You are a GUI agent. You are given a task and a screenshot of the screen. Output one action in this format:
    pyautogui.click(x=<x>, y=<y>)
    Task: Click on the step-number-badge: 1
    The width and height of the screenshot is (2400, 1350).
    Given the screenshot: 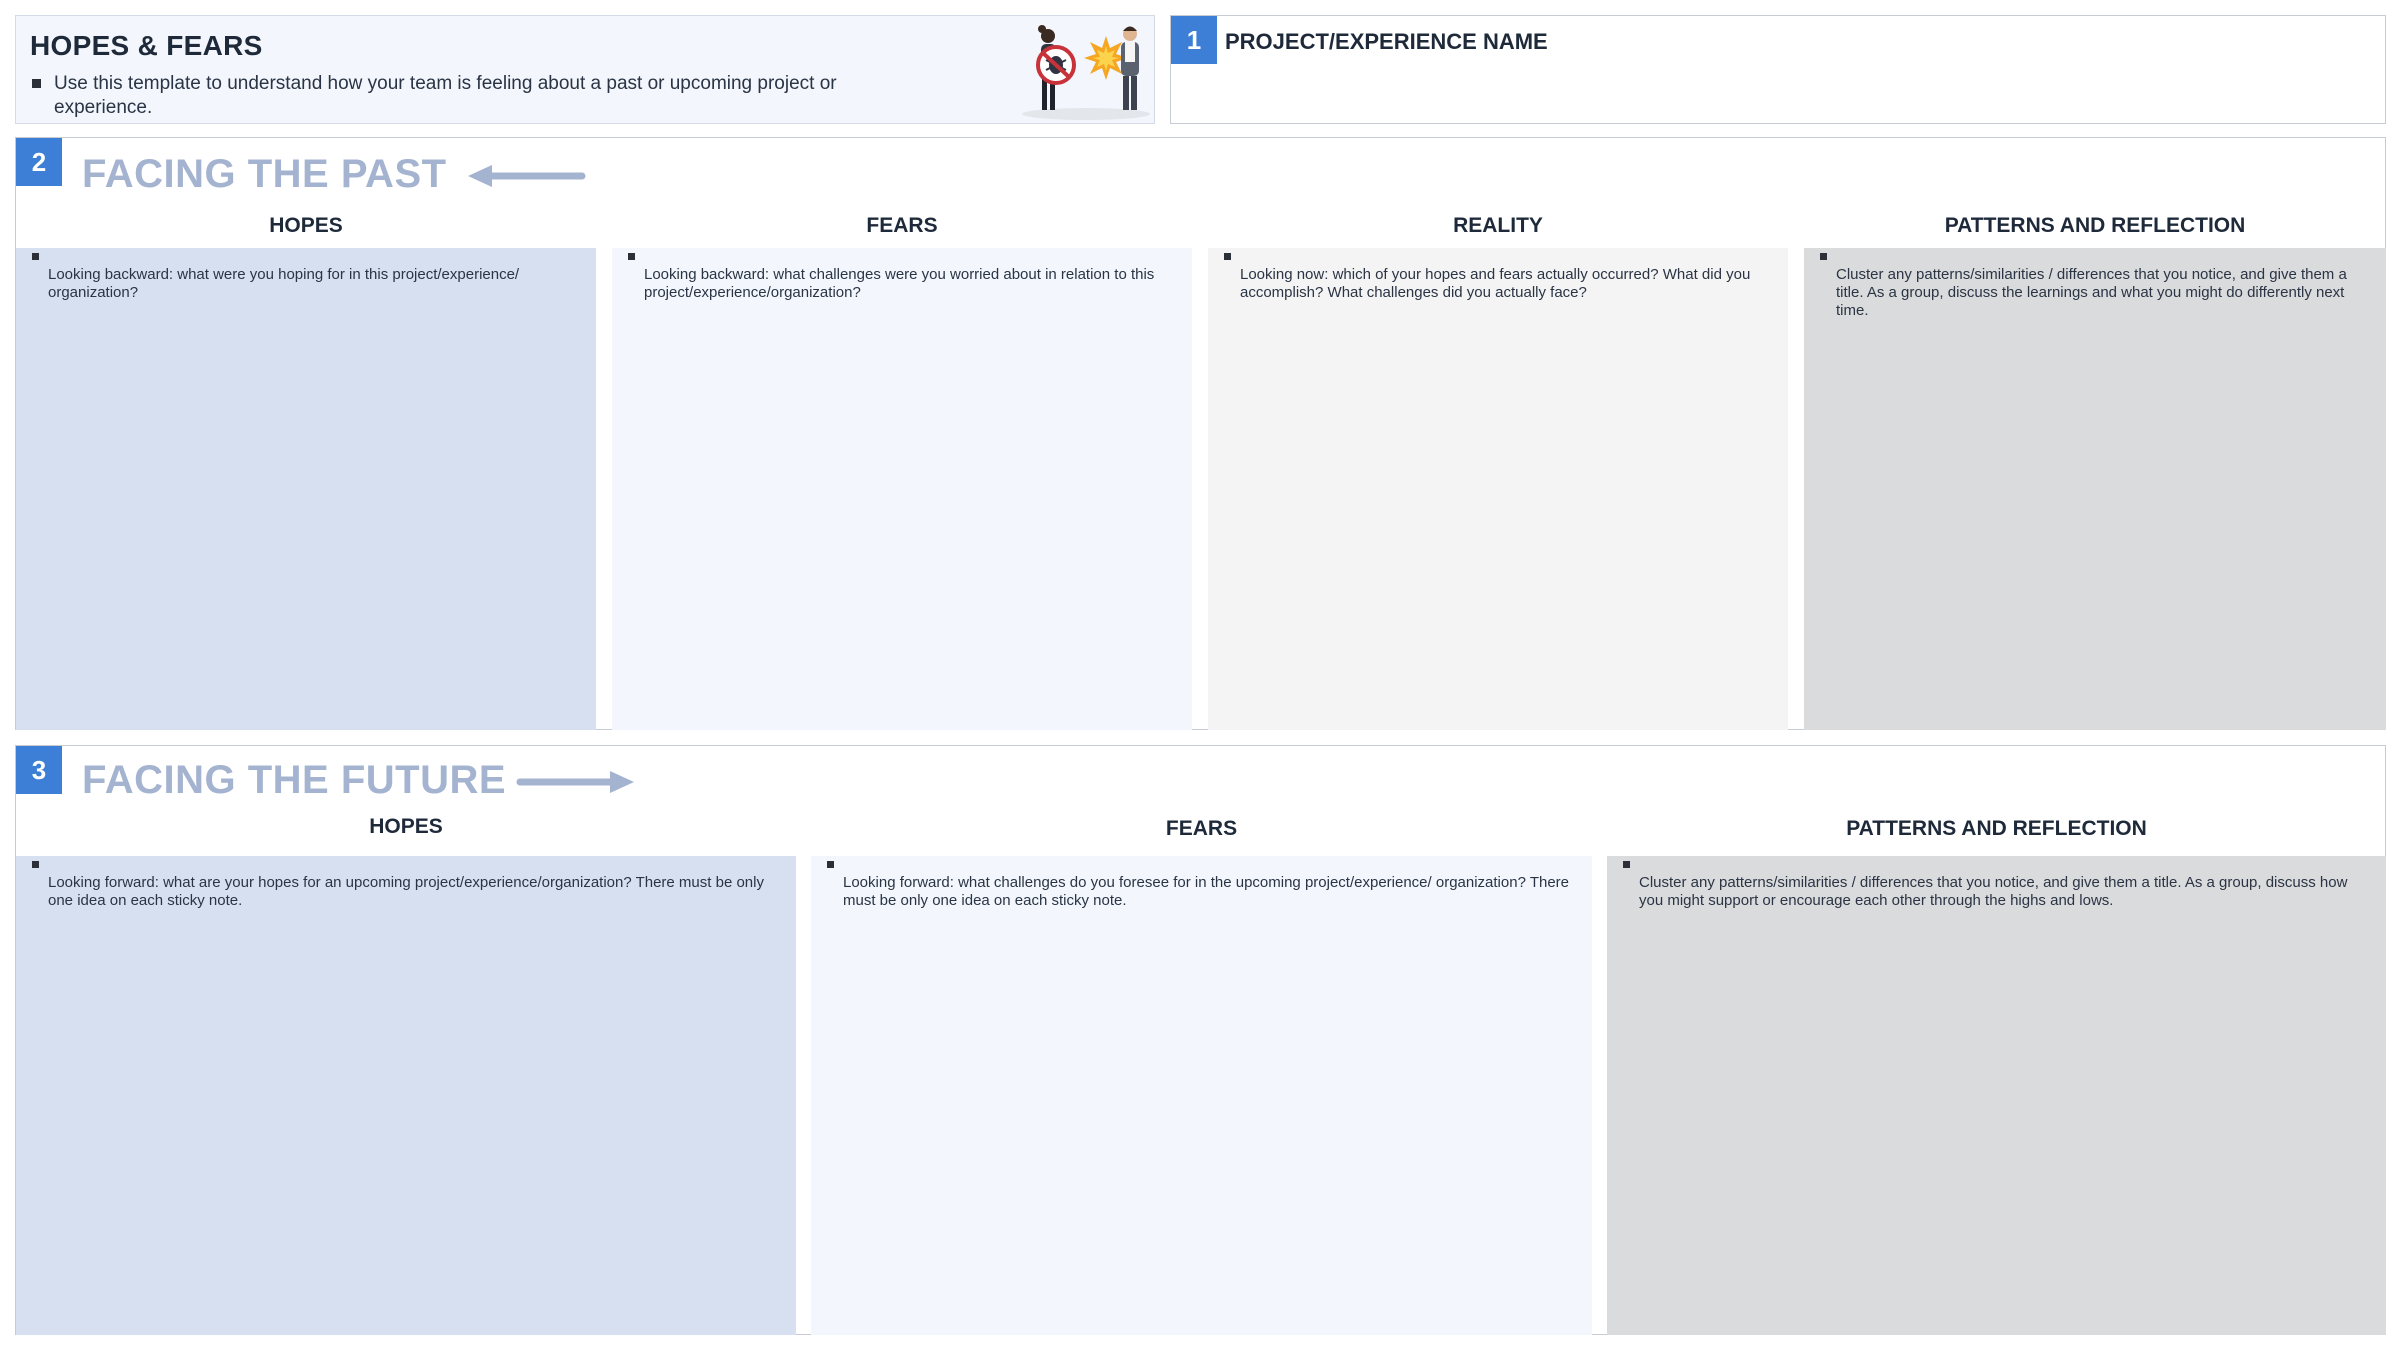 What is the action you would take?
    pyautogui.click(x=1194, y=40)
    